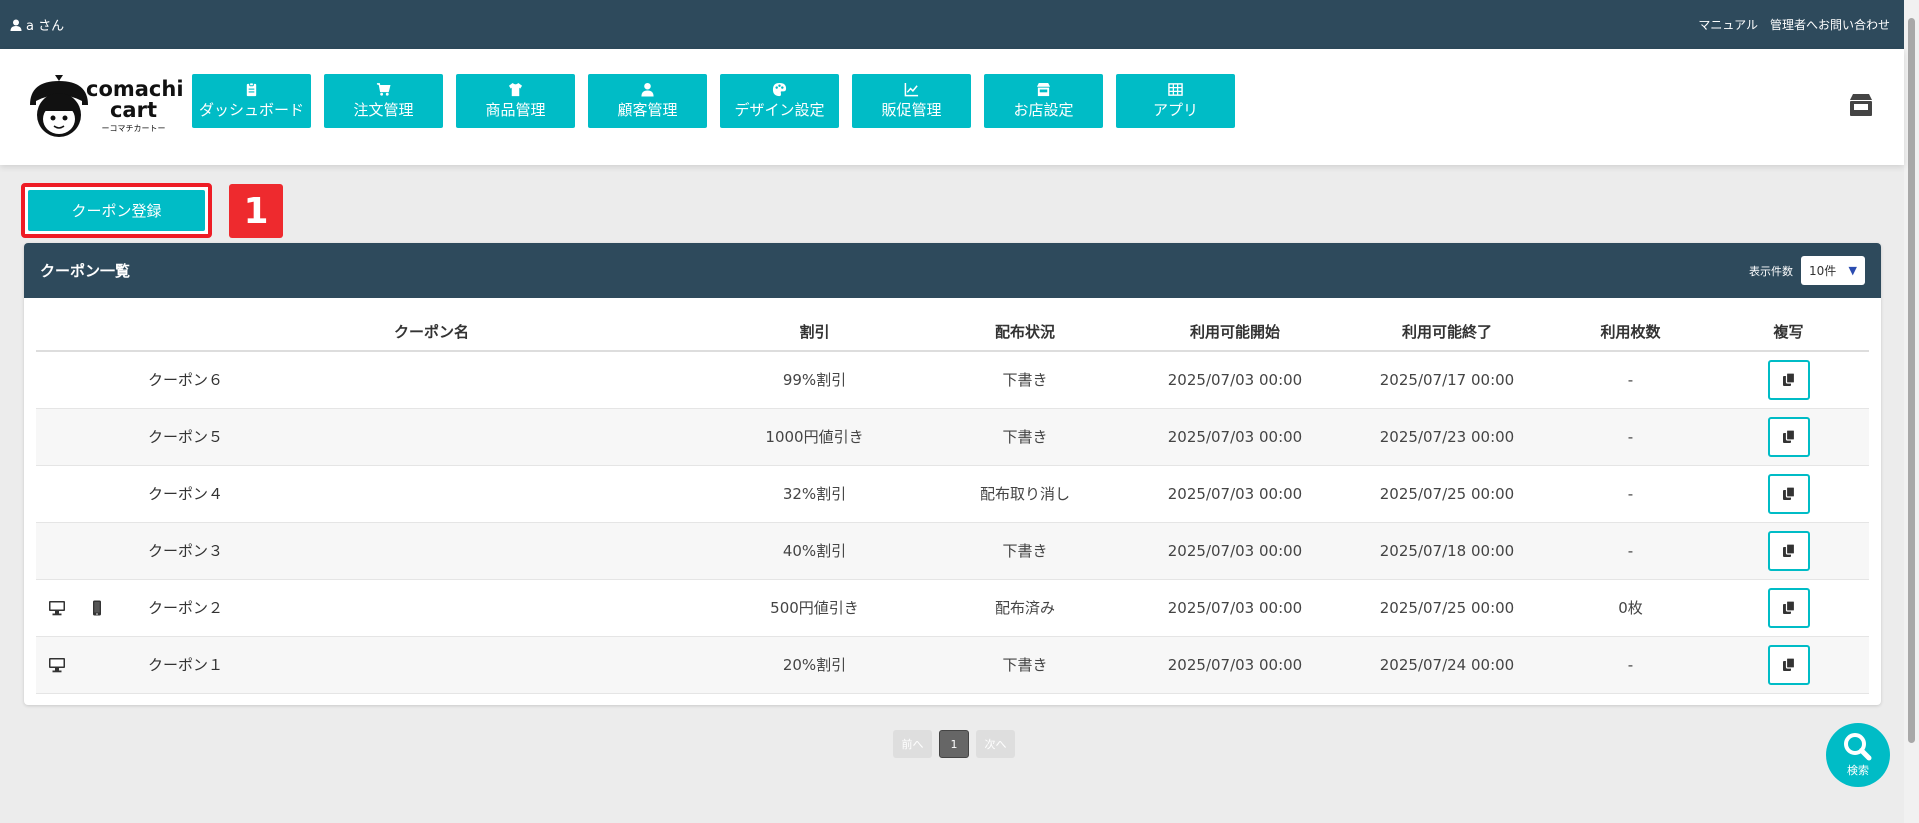 The height and width of the screenshot is (823, 1919). I want to click on nav-app: アプリ, so click(1175, 101).